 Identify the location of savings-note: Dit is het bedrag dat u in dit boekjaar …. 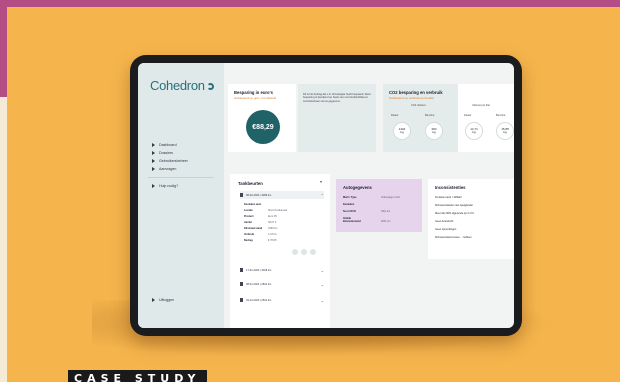
(337, 98).